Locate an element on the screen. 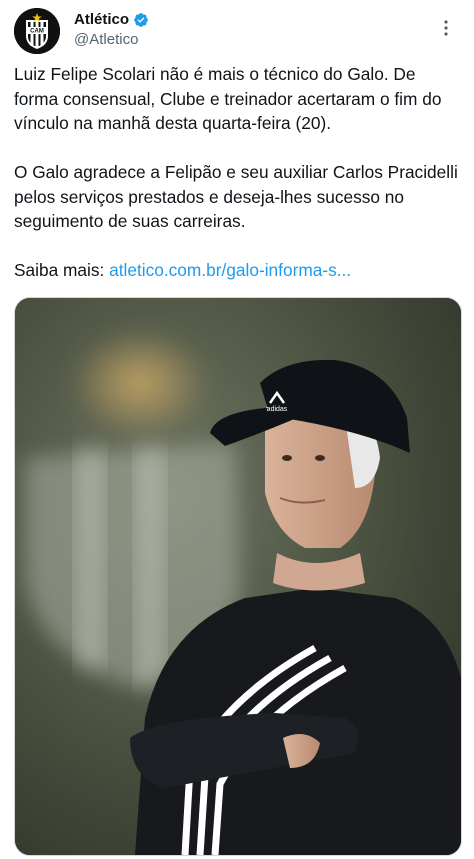 The height and width of the screenshot is (859, 474). avatar: CAM is located at coordinates (37, 31).